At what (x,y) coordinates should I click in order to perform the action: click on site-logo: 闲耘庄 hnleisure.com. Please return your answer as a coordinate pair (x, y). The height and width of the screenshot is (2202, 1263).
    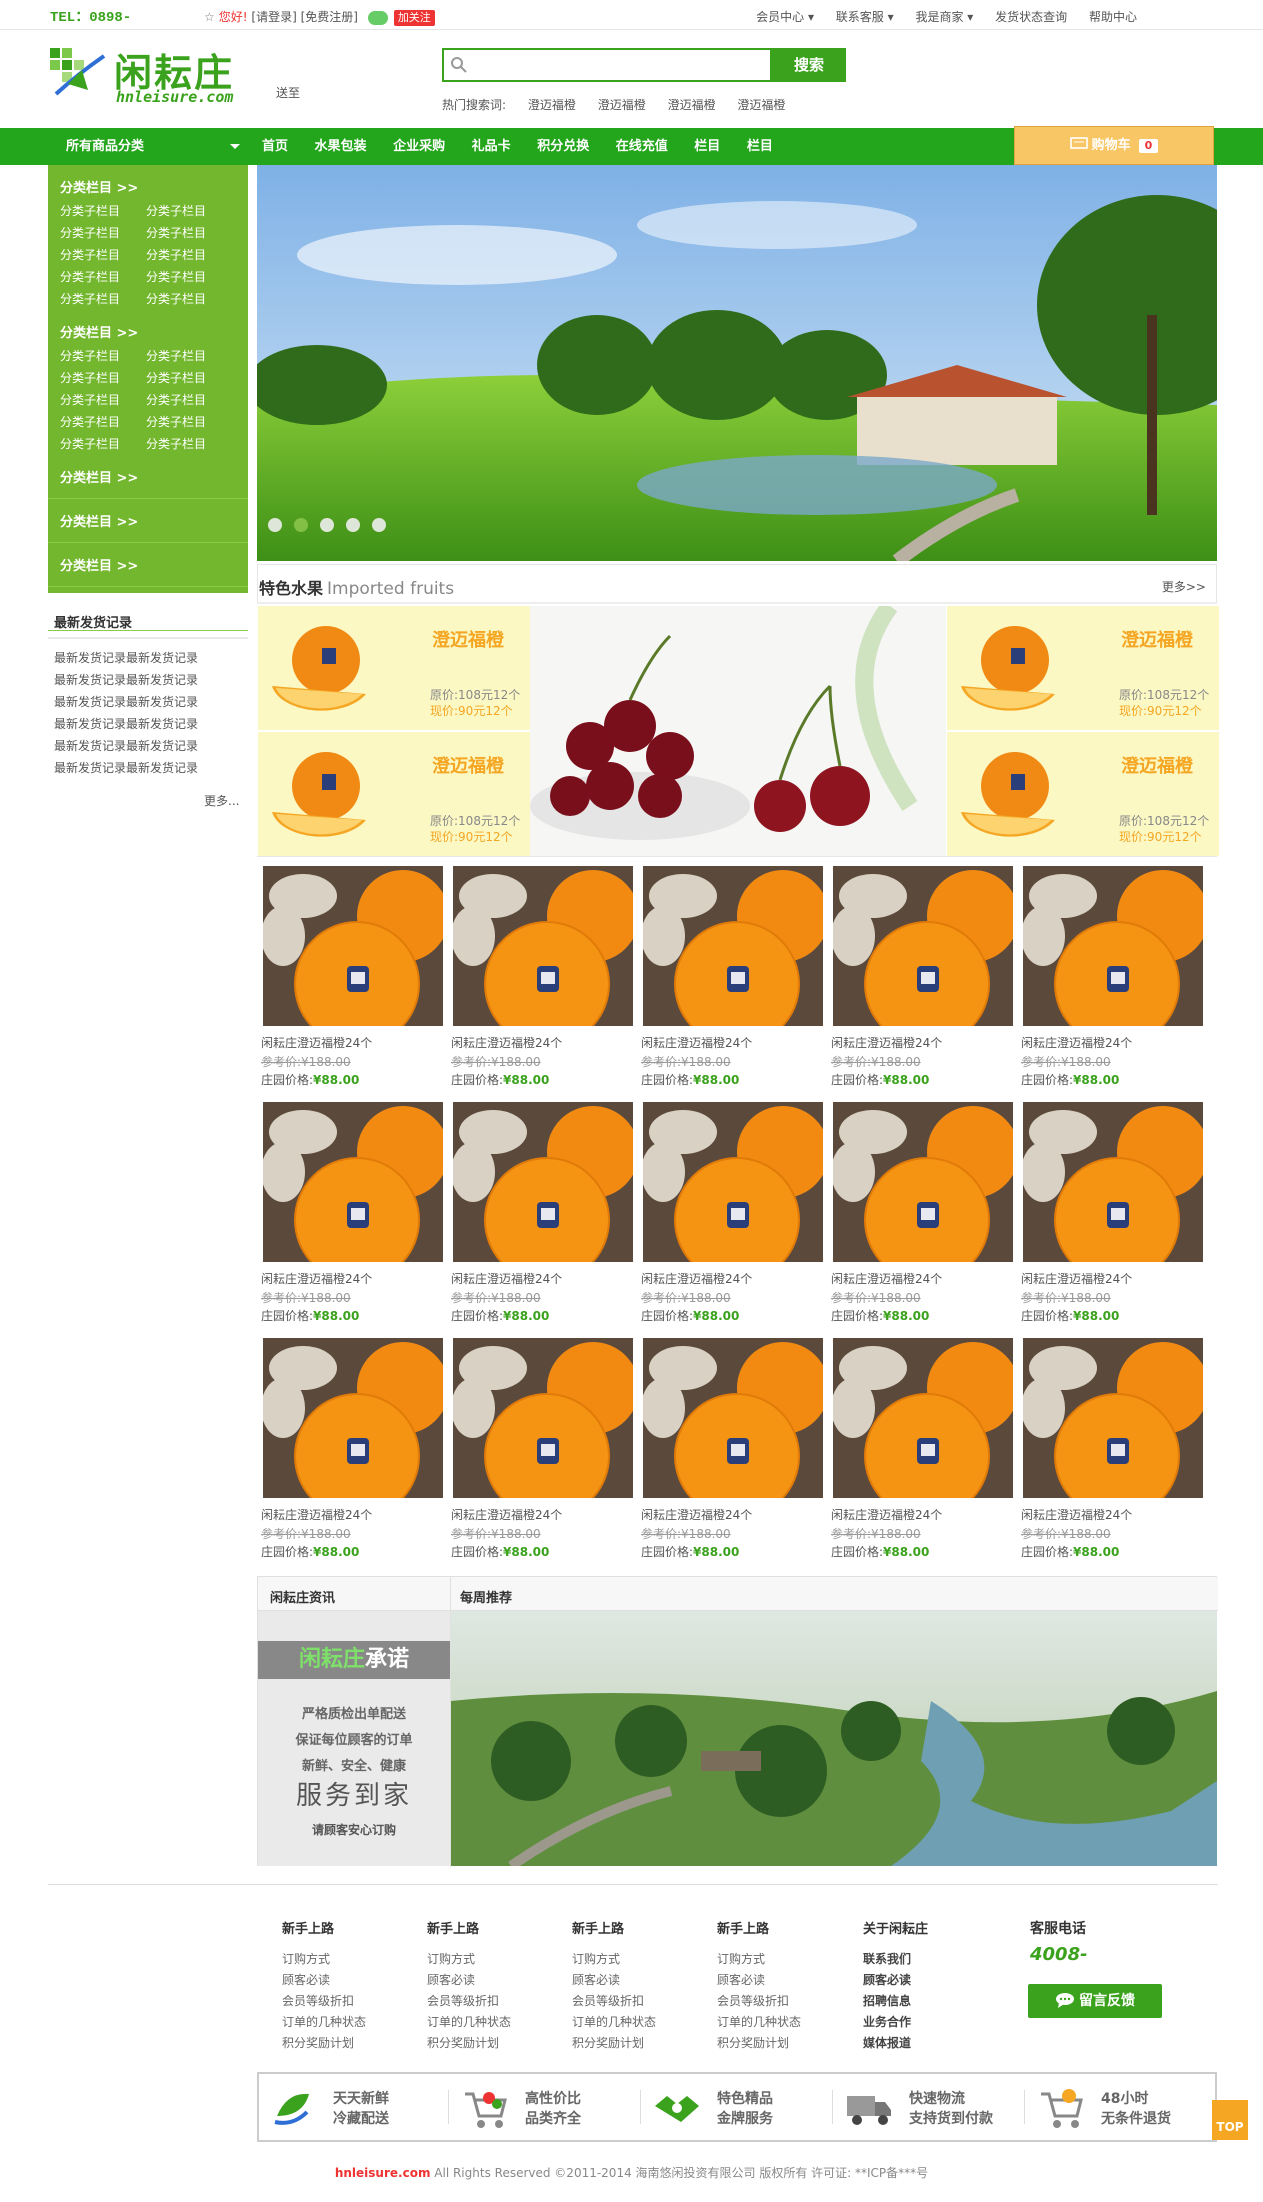
    Looking at the image, I should click on (144, 75).